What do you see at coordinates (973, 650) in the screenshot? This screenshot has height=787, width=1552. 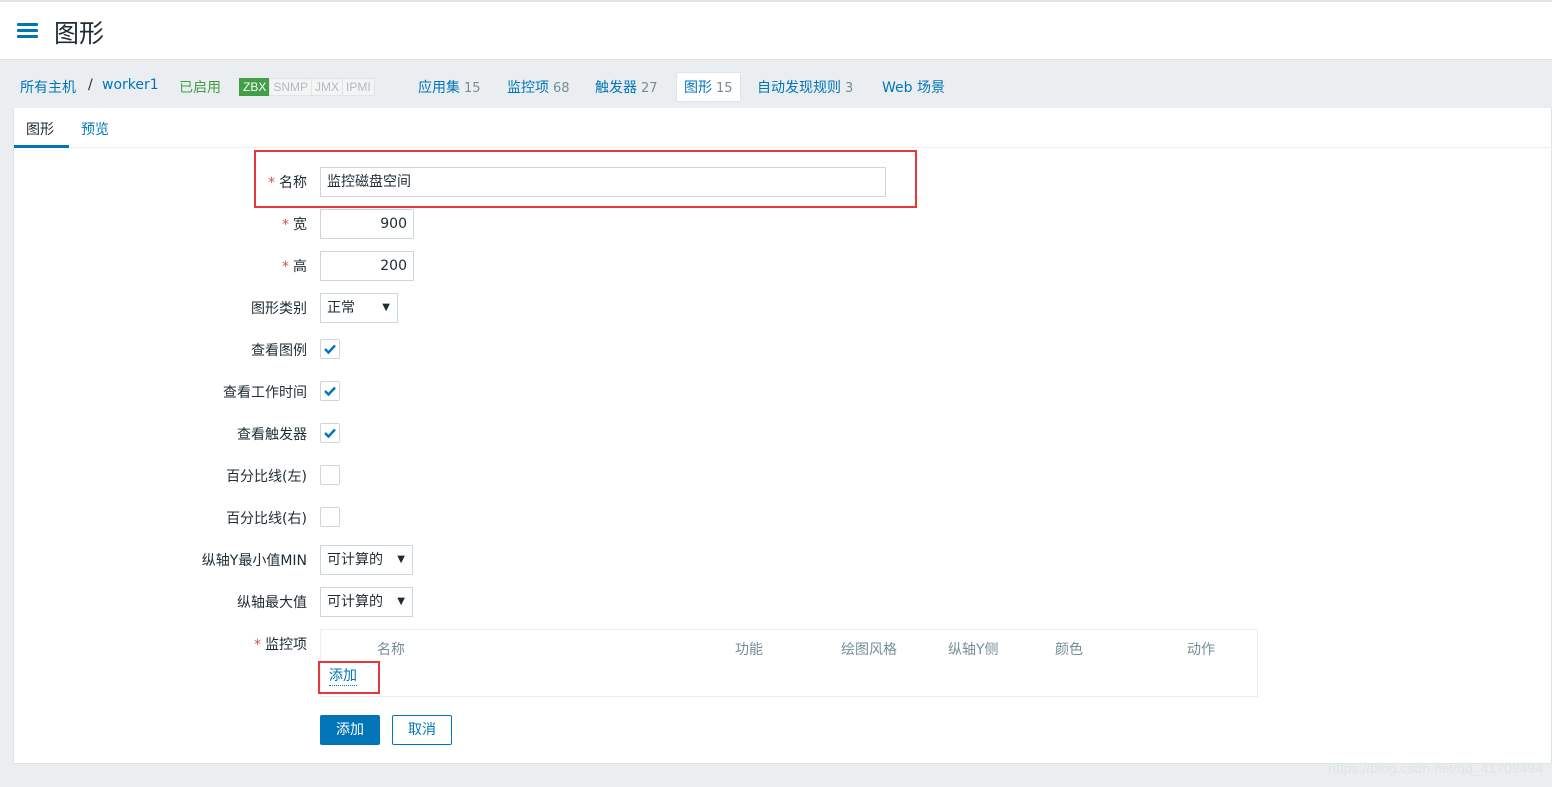 I see `column-header-y-axis-side: 纵轴Y侧` at bounding box center [973, 650].